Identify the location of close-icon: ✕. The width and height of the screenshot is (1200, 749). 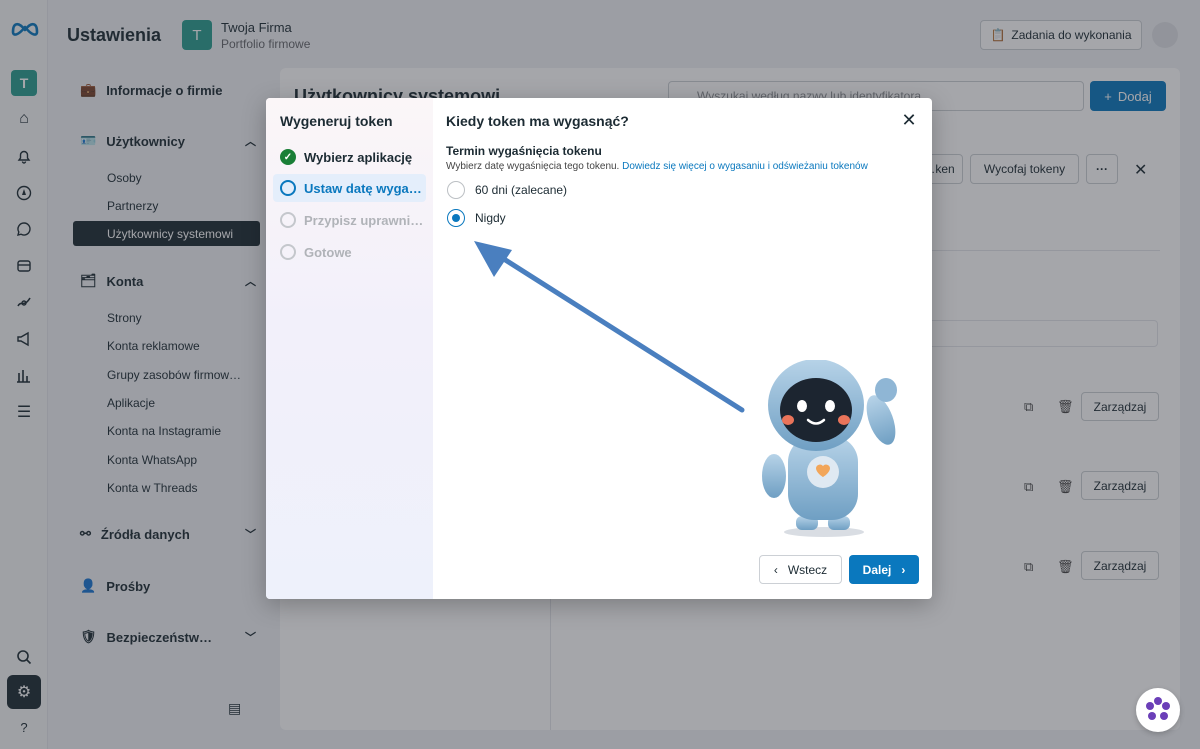
(909, 120).